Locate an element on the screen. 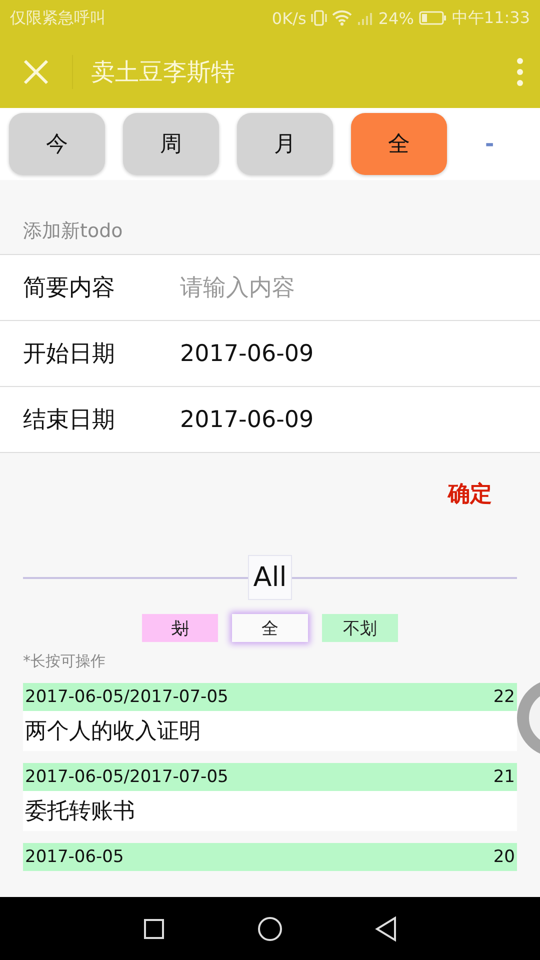 The height and width of the screenshot is (960, 540). field-label: 结束日期 is located at coordinates (69, 420).